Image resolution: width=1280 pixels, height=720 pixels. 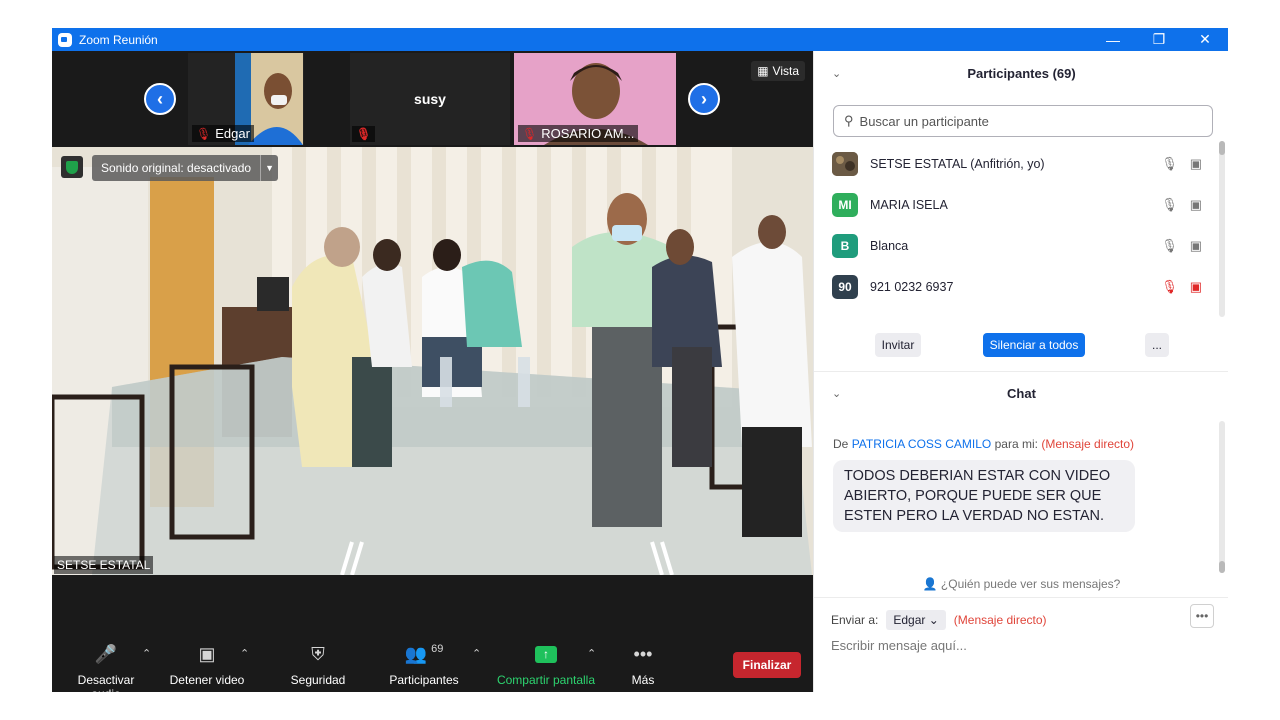 I want to click on minimize-button: —, so click(x=1113, y=39).